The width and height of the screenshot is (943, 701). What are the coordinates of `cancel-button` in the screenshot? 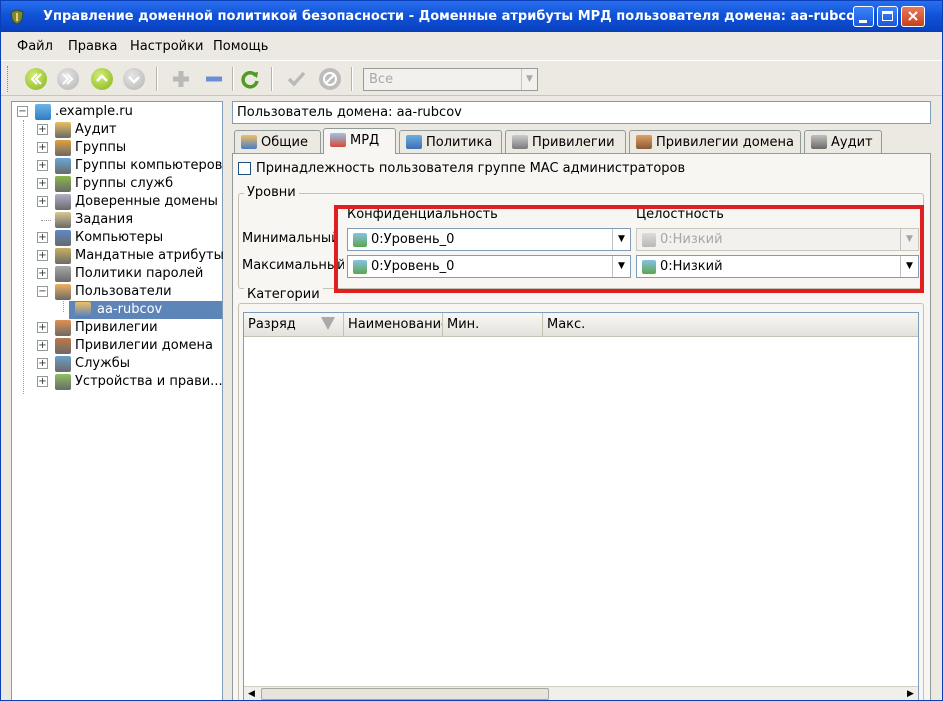 It's located at (330, 79).